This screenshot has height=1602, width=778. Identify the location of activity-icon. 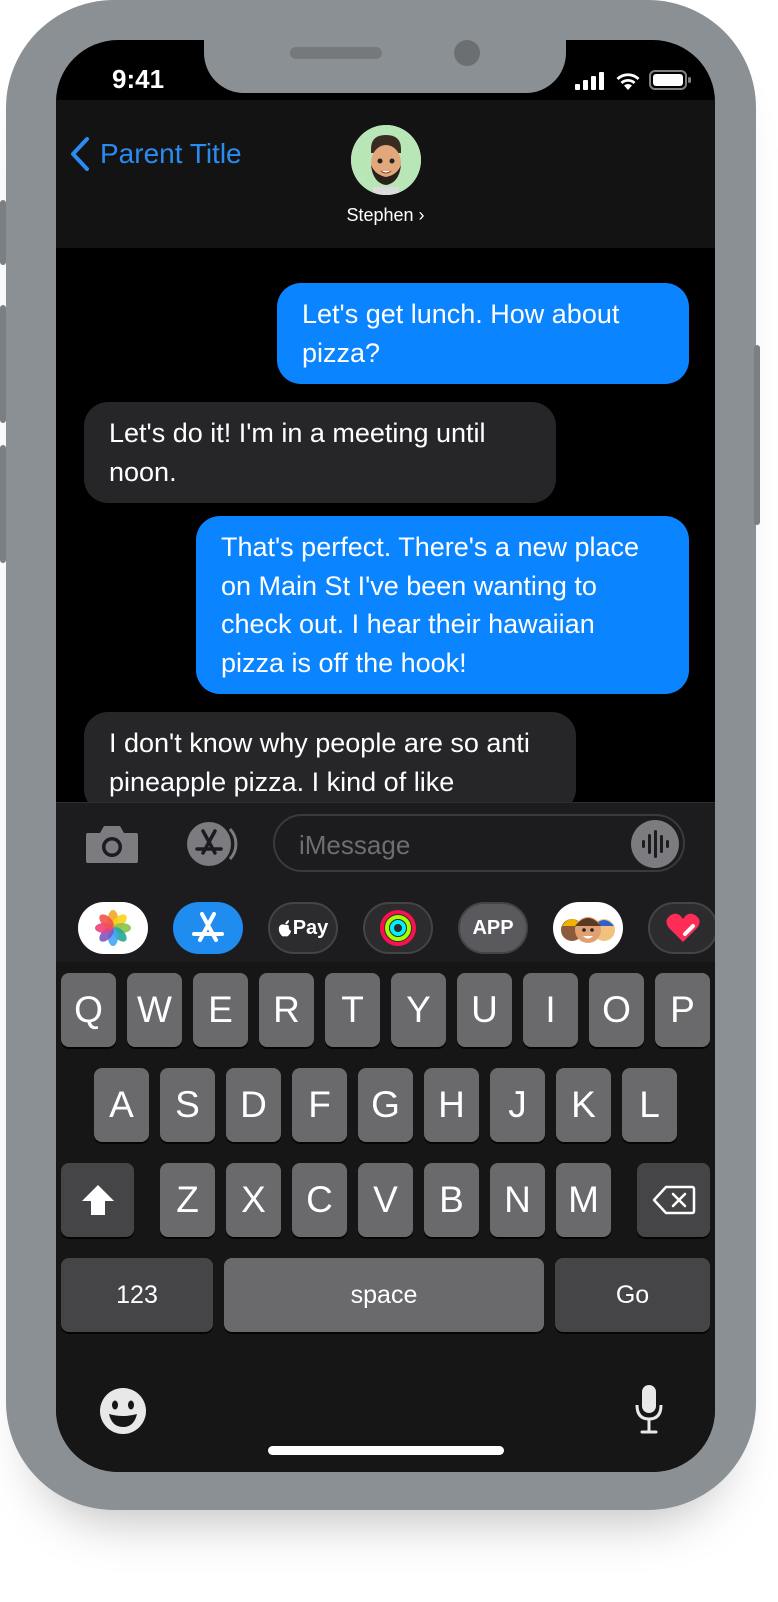
(398, 928).